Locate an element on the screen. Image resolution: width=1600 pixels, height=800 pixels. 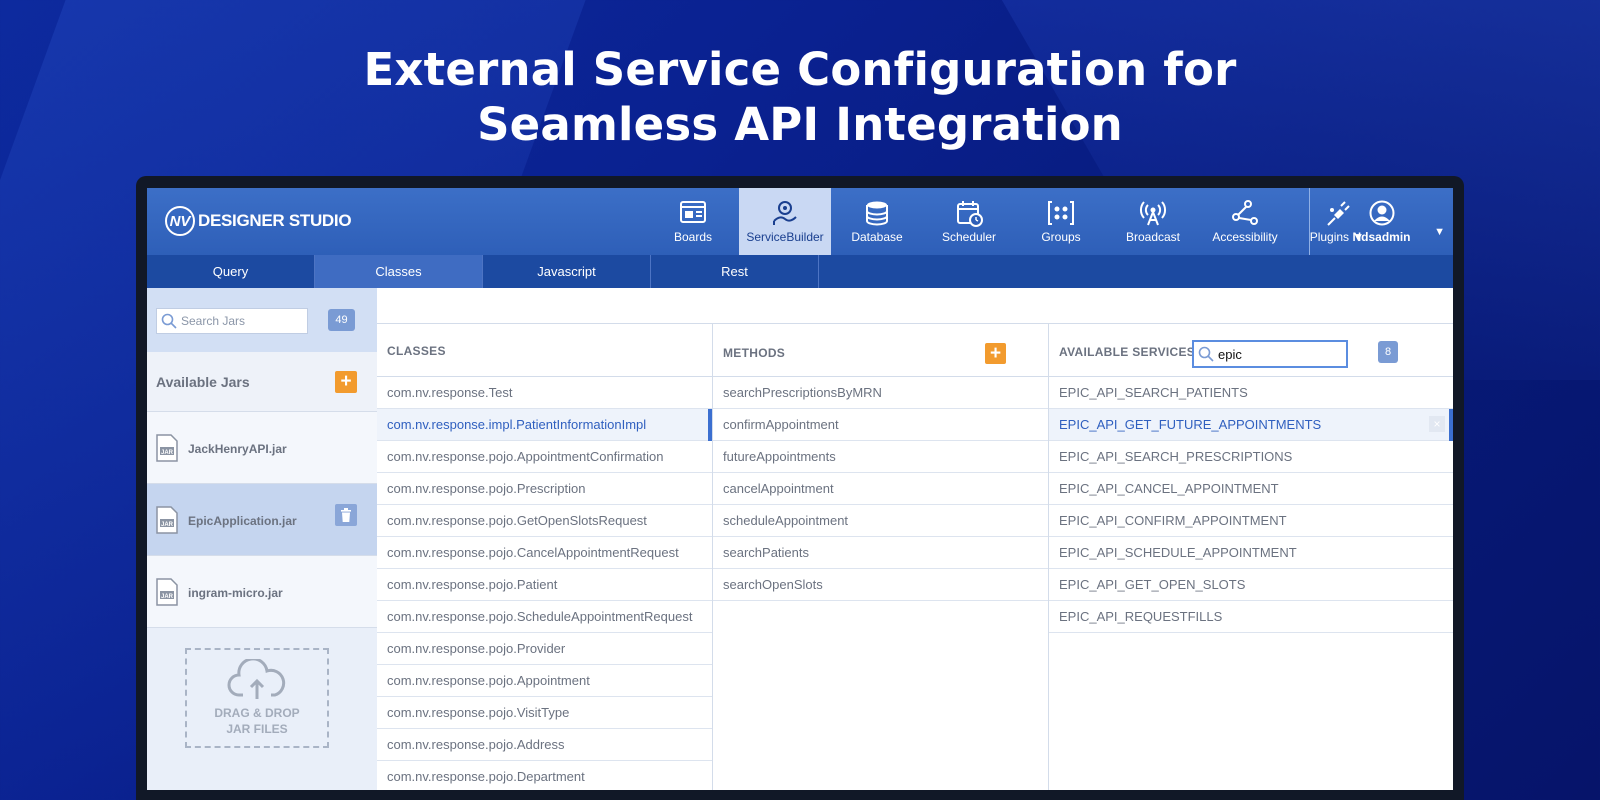
list-item: searchPrescriptionsByMRN is located at coordinates (880, 393).